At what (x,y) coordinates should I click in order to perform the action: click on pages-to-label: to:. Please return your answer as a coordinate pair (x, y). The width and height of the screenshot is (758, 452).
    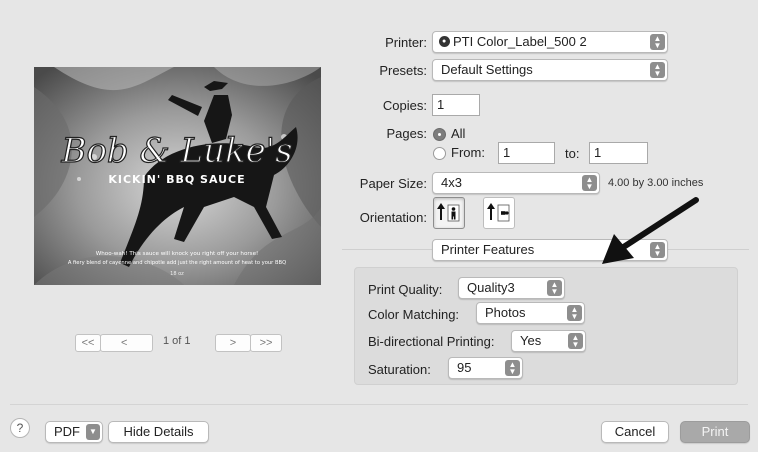
    Looking at the image, I should click on (572, 153).